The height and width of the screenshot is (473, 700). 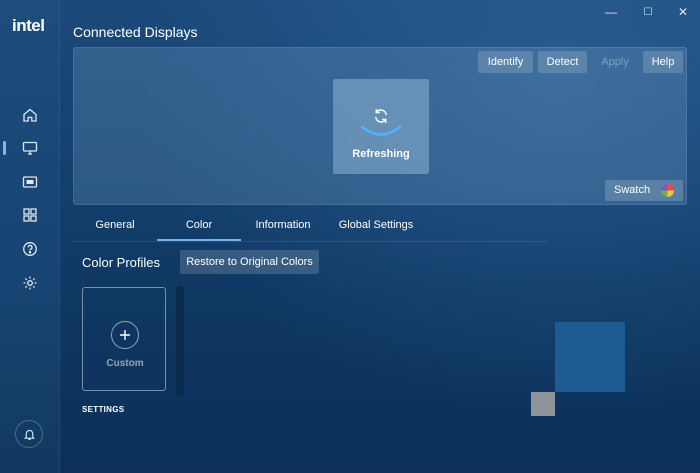 I want to click on close-button: ✕, so click(x=683, y=12).